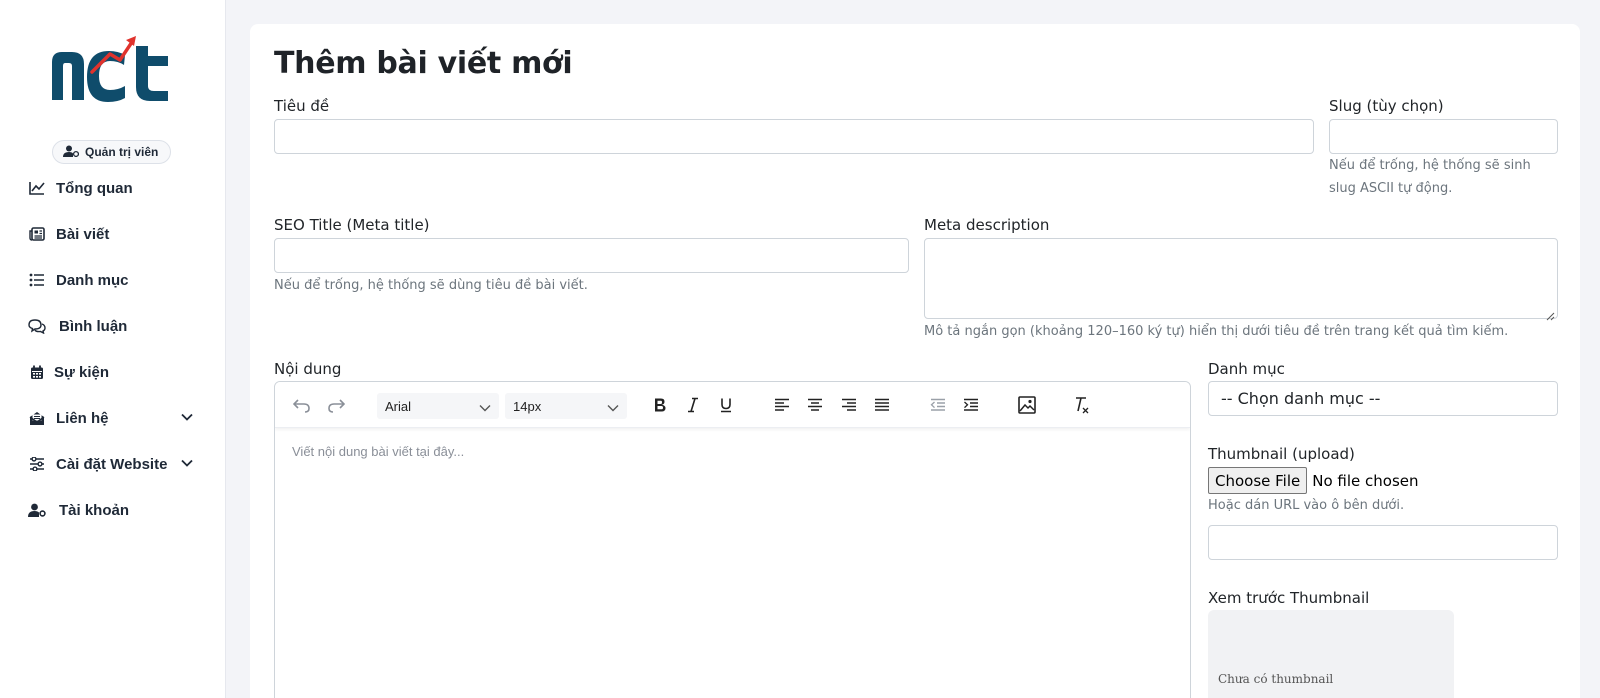 The width and height of the screenshot is (1600, 698). Describe the element at coordinates (37, 372) in the screenshot. I see `calendar-icon` at that location.